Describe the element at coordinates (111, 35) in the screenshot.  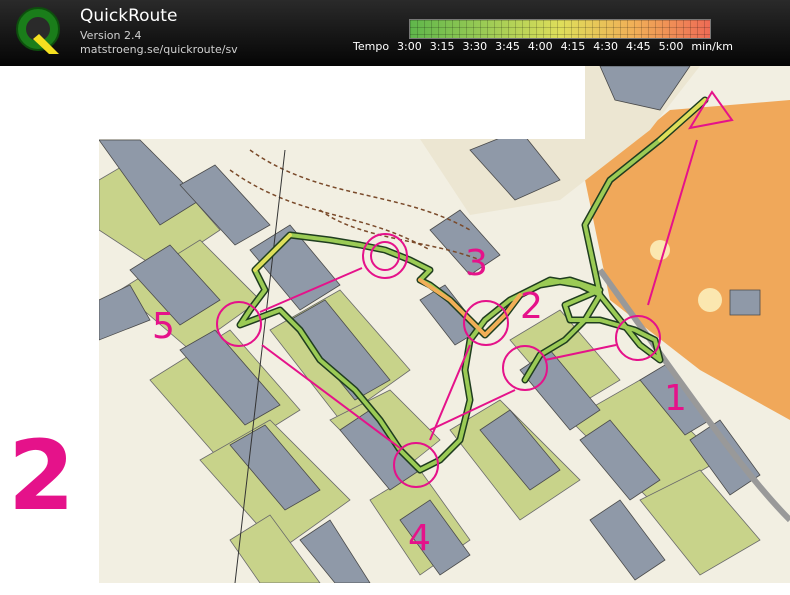
I see `app-version: Version 2.4` at that location.